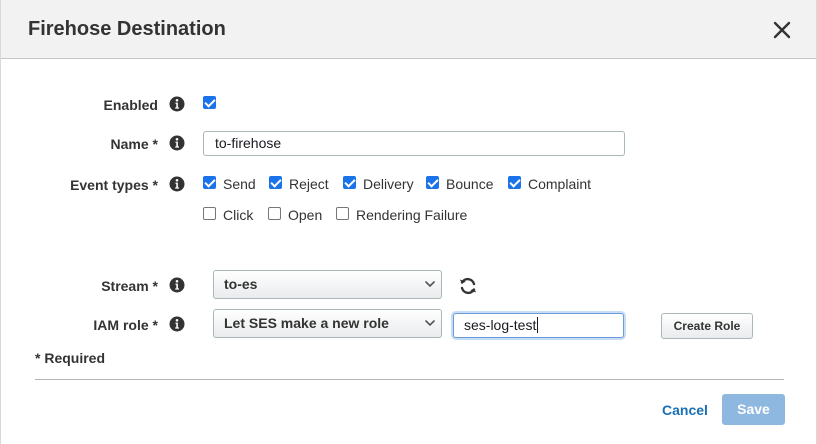 Image resolution: width=817 pixels, height=444 pixels. I want to click on event-delivery-label: Delivery, so click(388, 184).